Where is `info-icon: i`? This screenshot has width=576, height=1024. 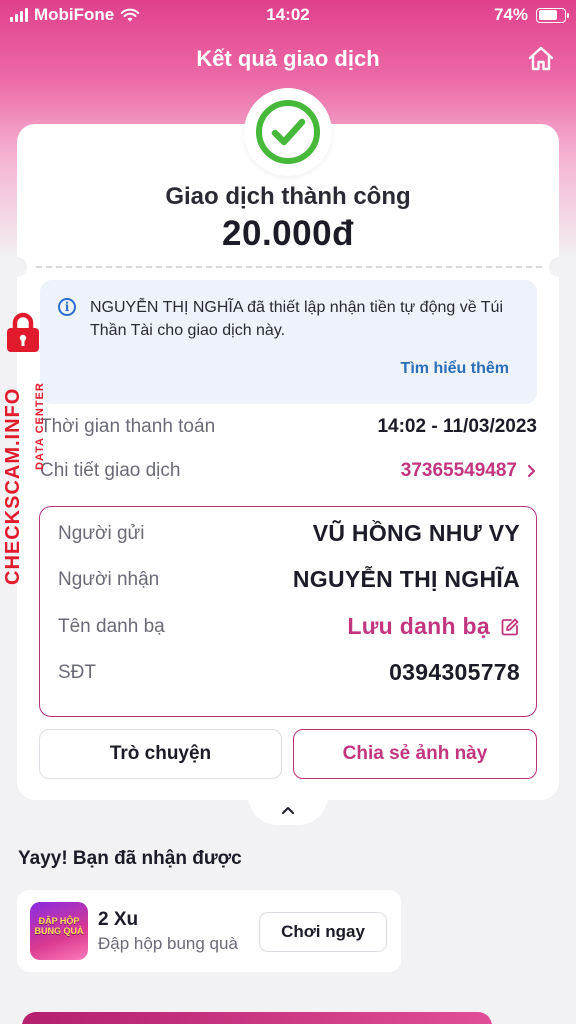
info-icon: i is located at coordinates (67, 307).